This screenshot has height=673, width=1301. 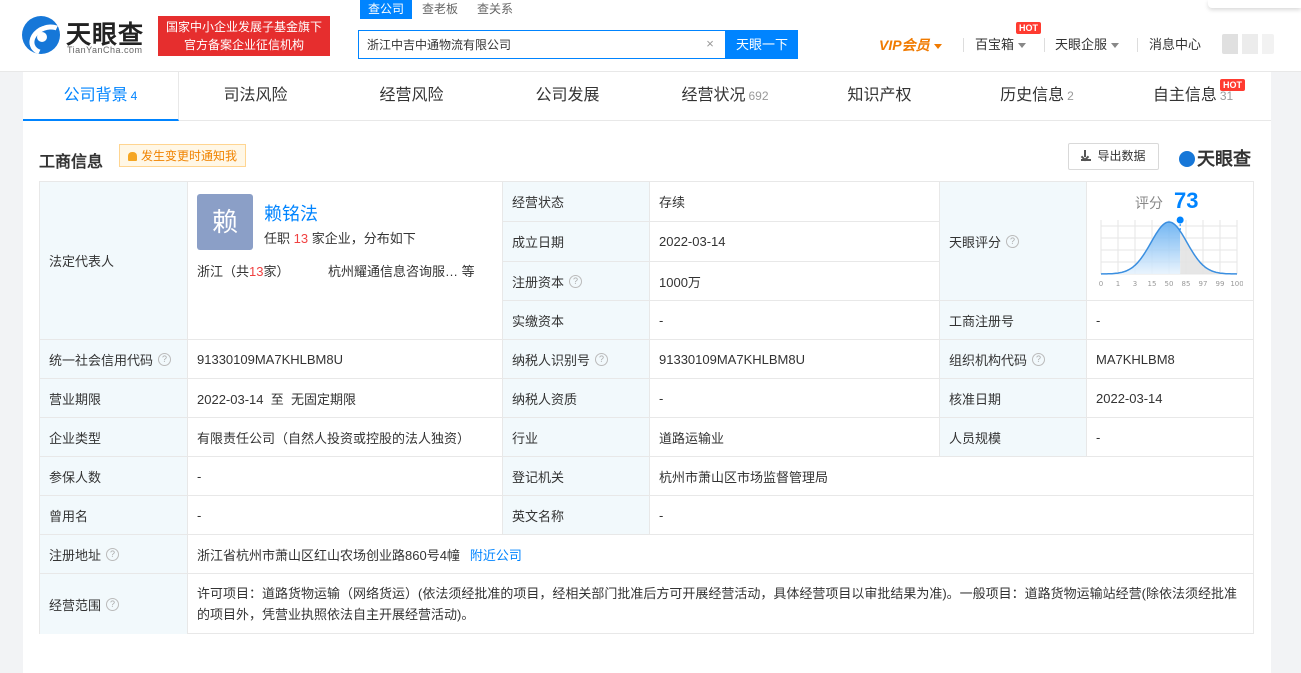 I want to click on address-cell: 浙江省杭州市萧山区红山农场创业路860号4幢 附近公司, so click(x=721, y=554).